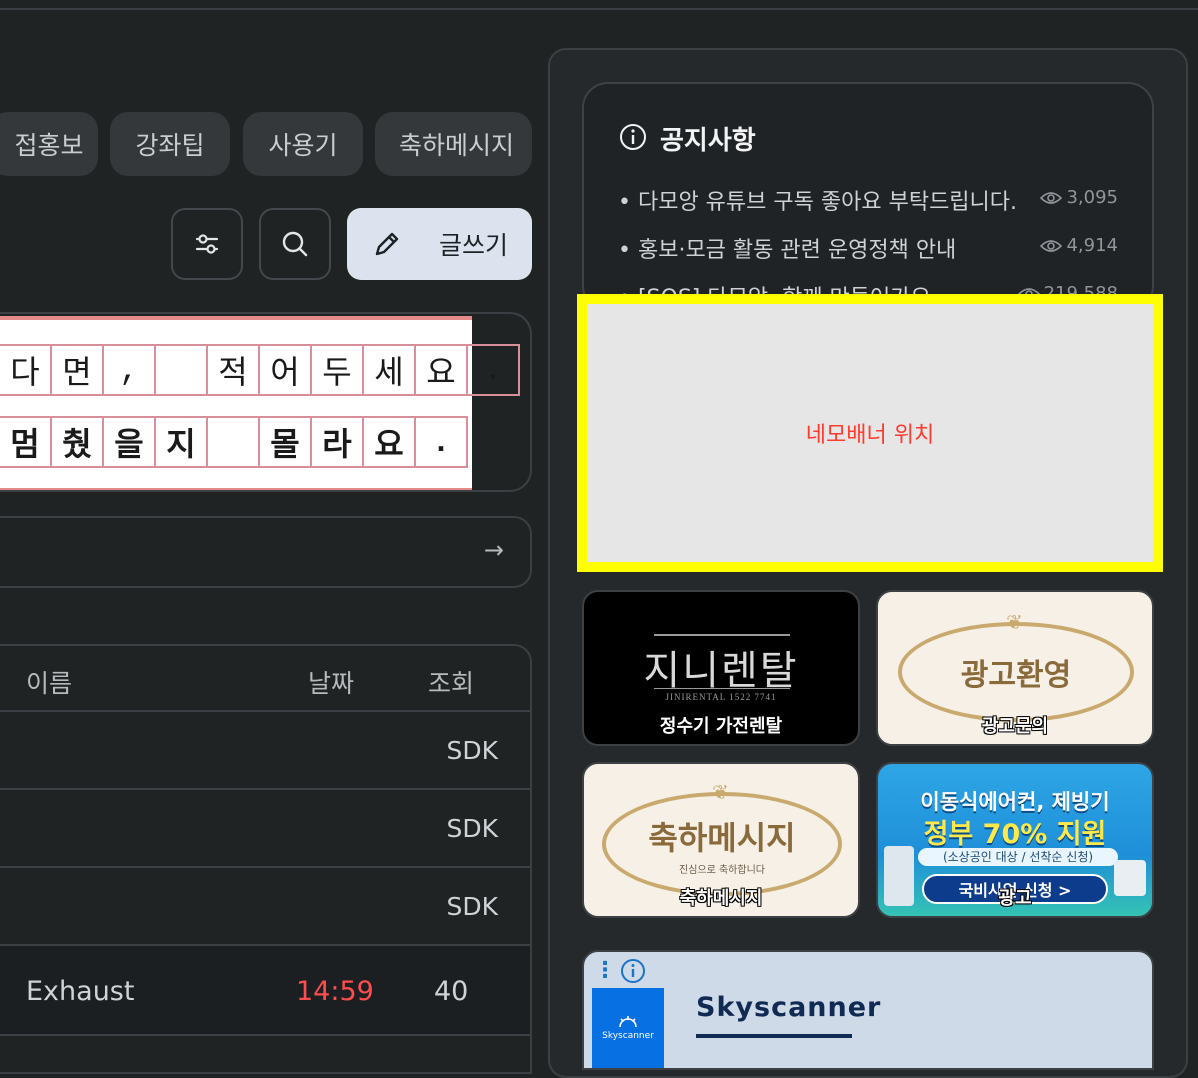 This screenshot has width=1198, height=1078. What do you see at coordinates (633, 137) in the screenshot?
I see `info-icon` at bounding box center [633, 137].